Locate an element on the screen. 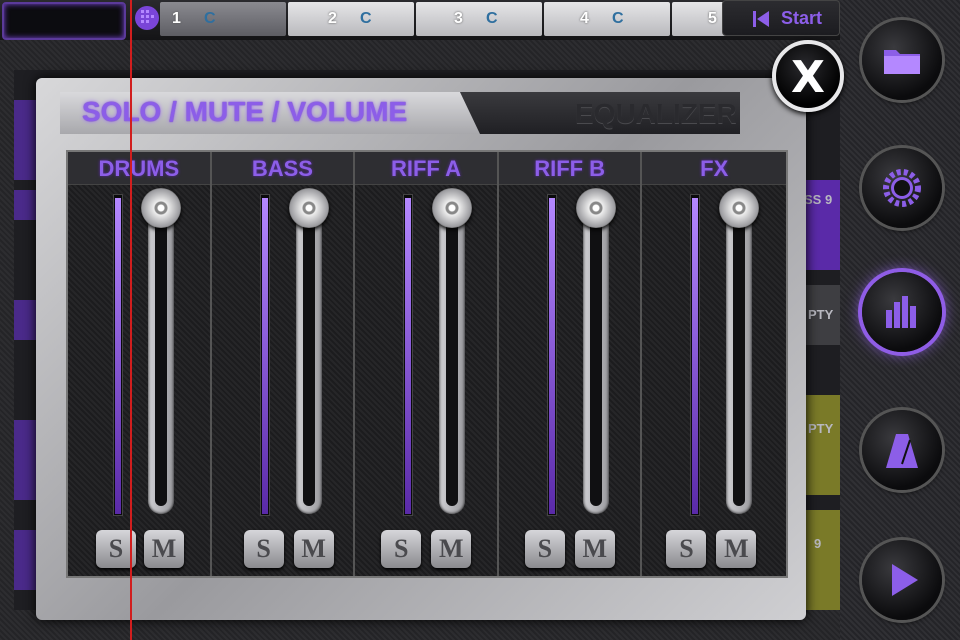 The height and width of the screenshot is (640, 960). mixer-button is located at coordinates (902, 312).